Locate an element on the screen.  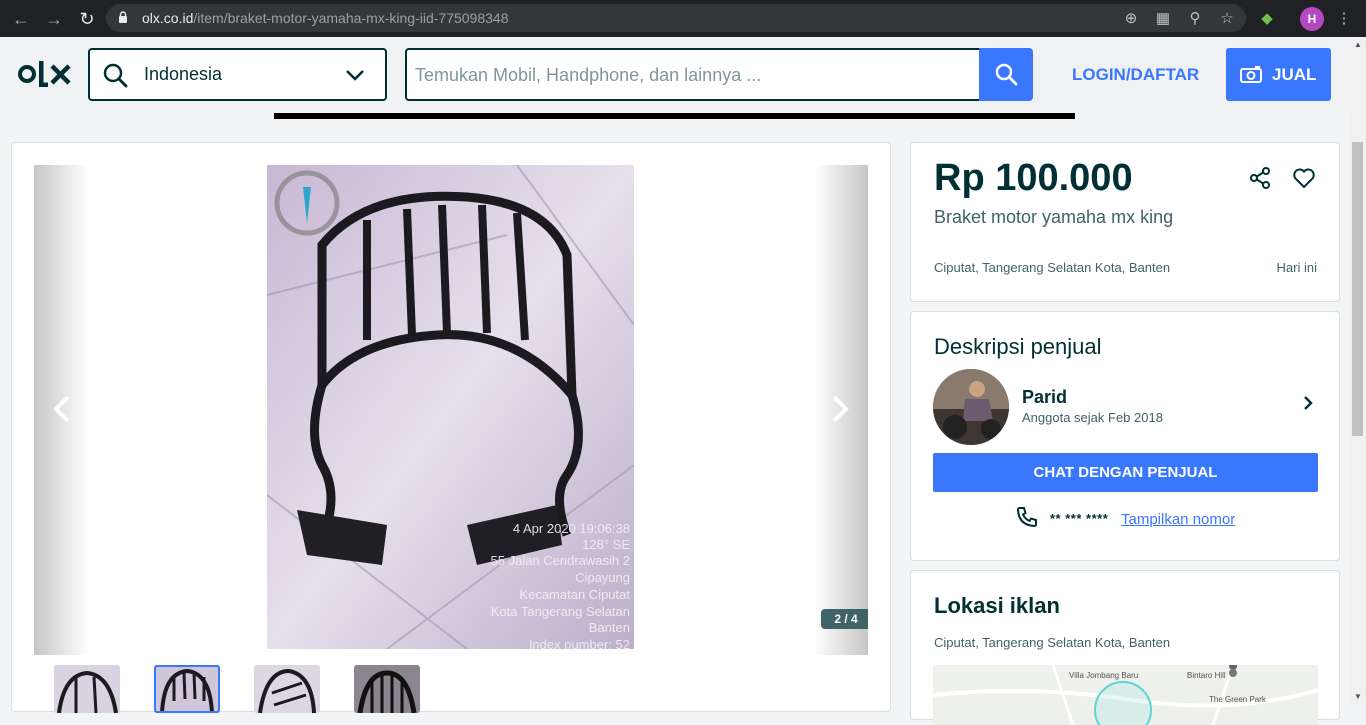
seller-name: Parid is located at coordinates (1044, 397).